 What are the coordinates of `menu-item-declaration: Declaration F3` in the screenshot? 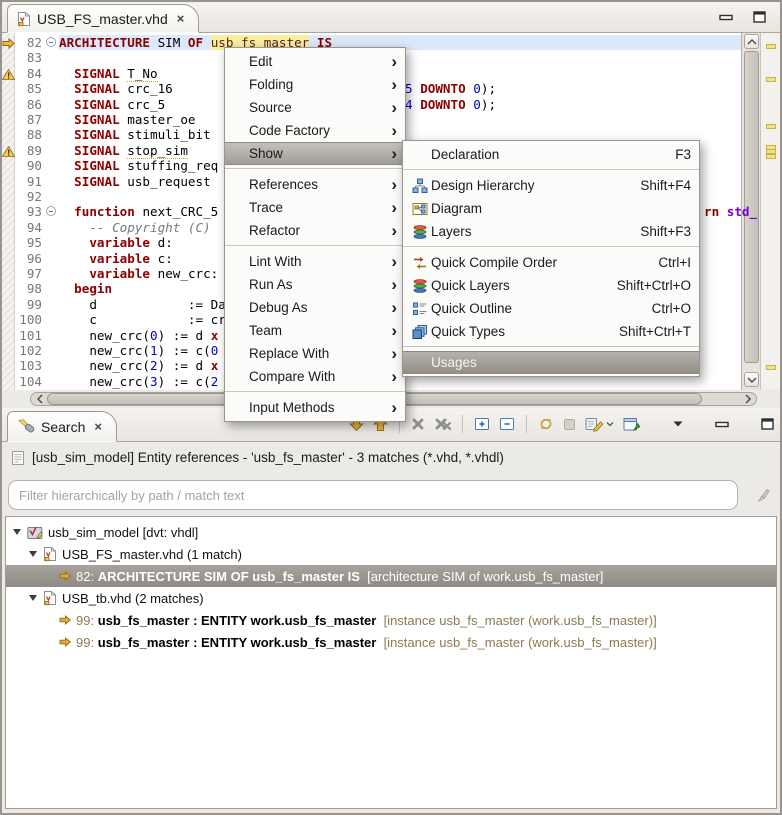 It's located at (551, 154).